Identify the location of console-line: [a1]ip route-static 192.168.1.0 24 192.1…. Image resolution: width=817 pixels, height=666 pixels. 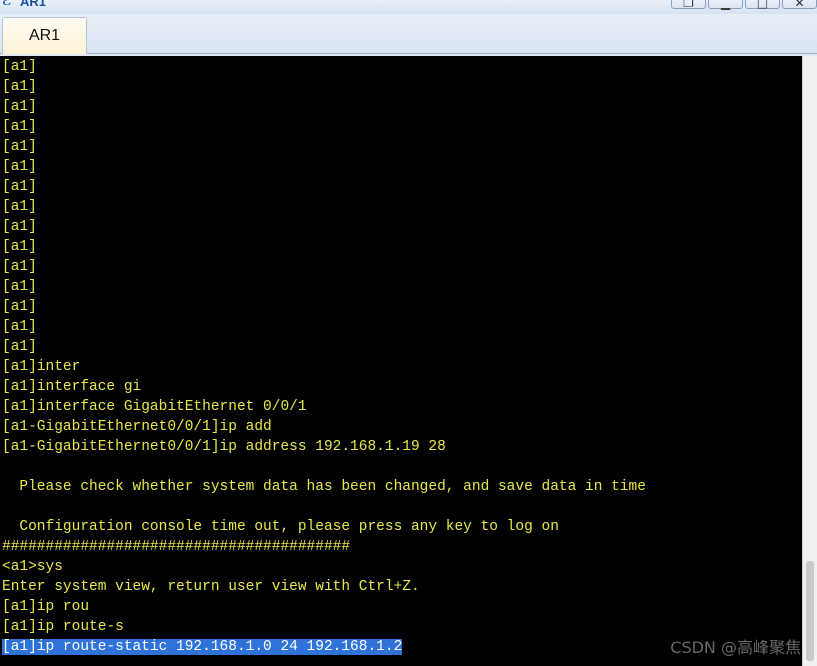
(324, 649).